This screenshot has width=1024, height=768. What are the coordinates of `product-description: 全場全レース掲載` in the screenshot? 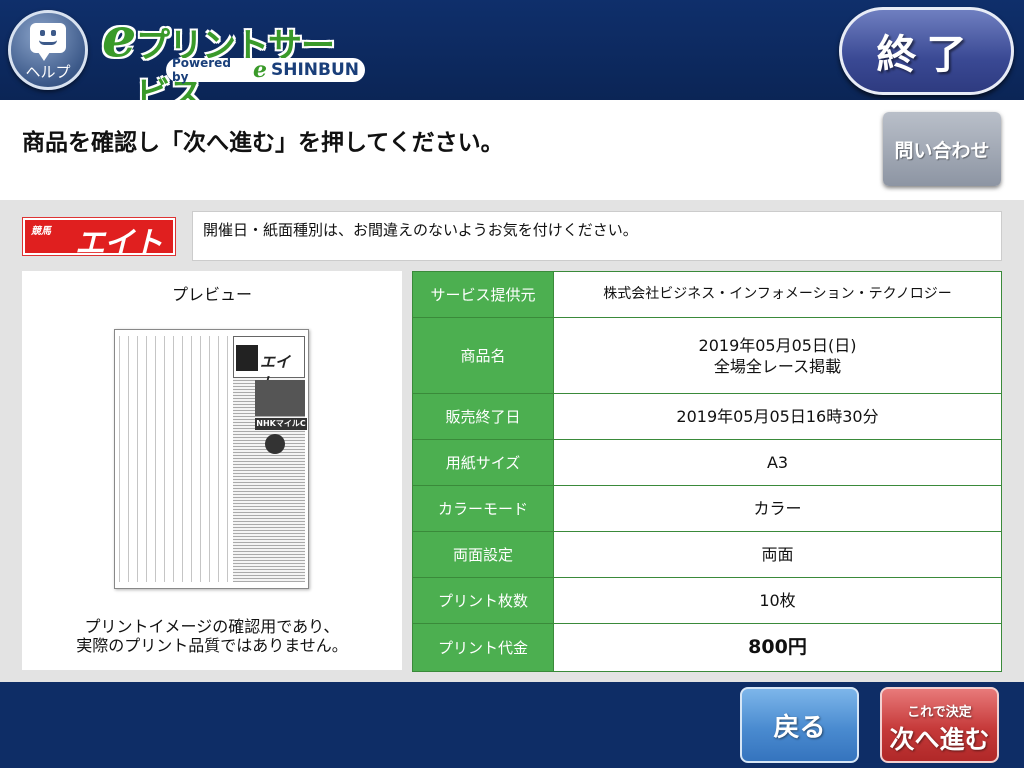 It's located at (777, 366).